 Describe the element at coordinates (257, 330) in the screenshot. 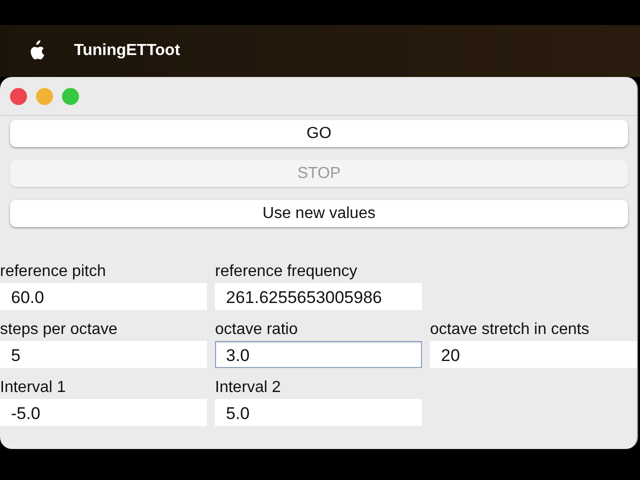

I see `field-label: octave ratio` at that location.